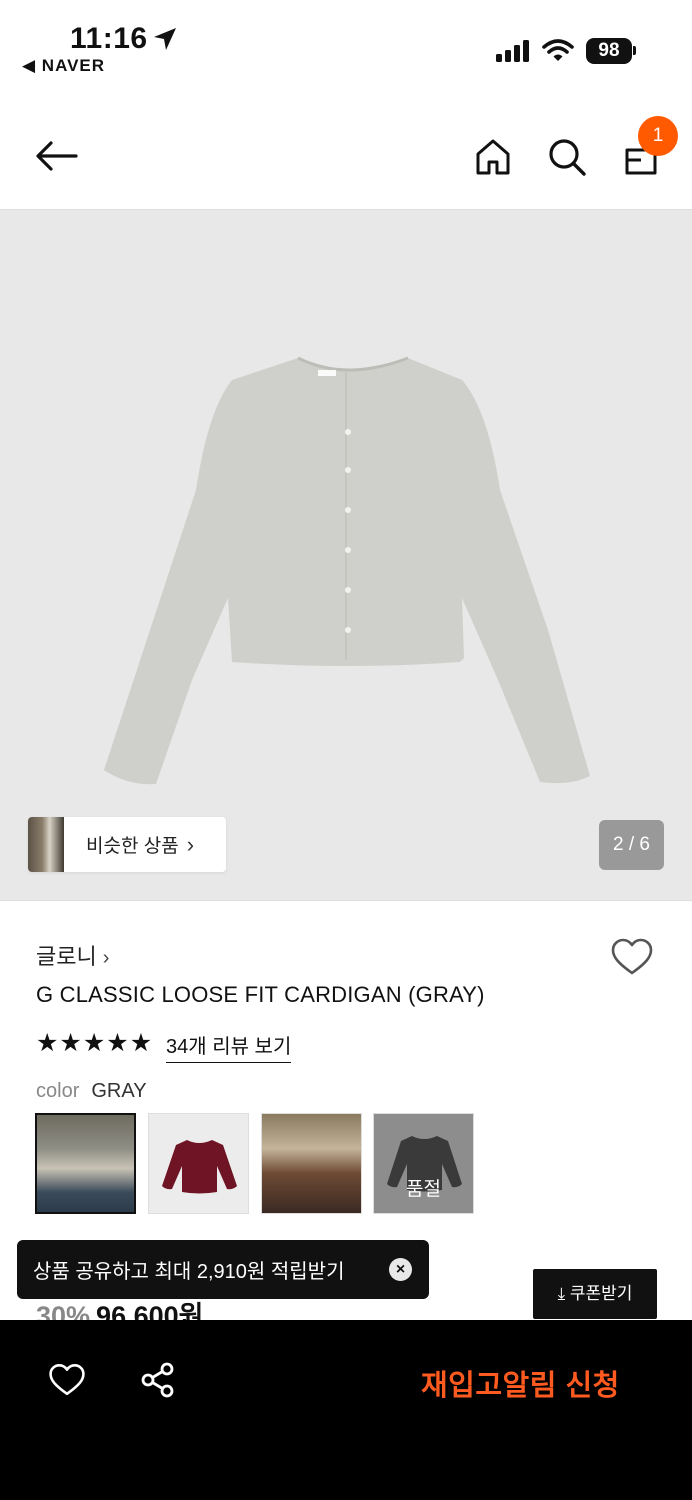 The image size is (692, 1500). I want to click on battery-indicator: 98, so click(609, 51).